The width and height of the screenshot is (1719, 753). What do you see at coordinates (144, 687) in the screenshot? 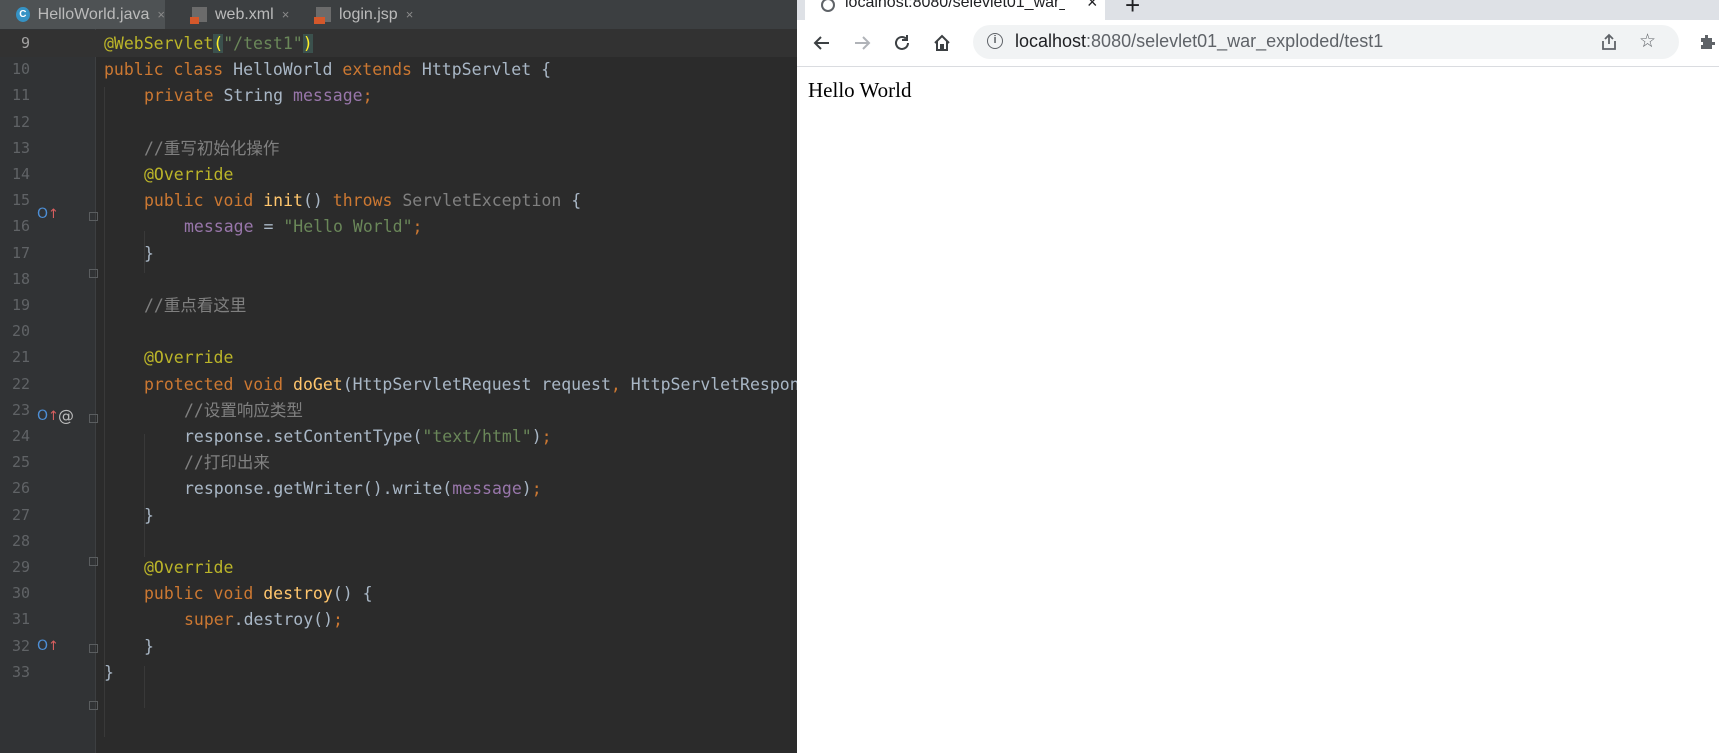
I see `indent-guide` at bounding box center [144, 687].